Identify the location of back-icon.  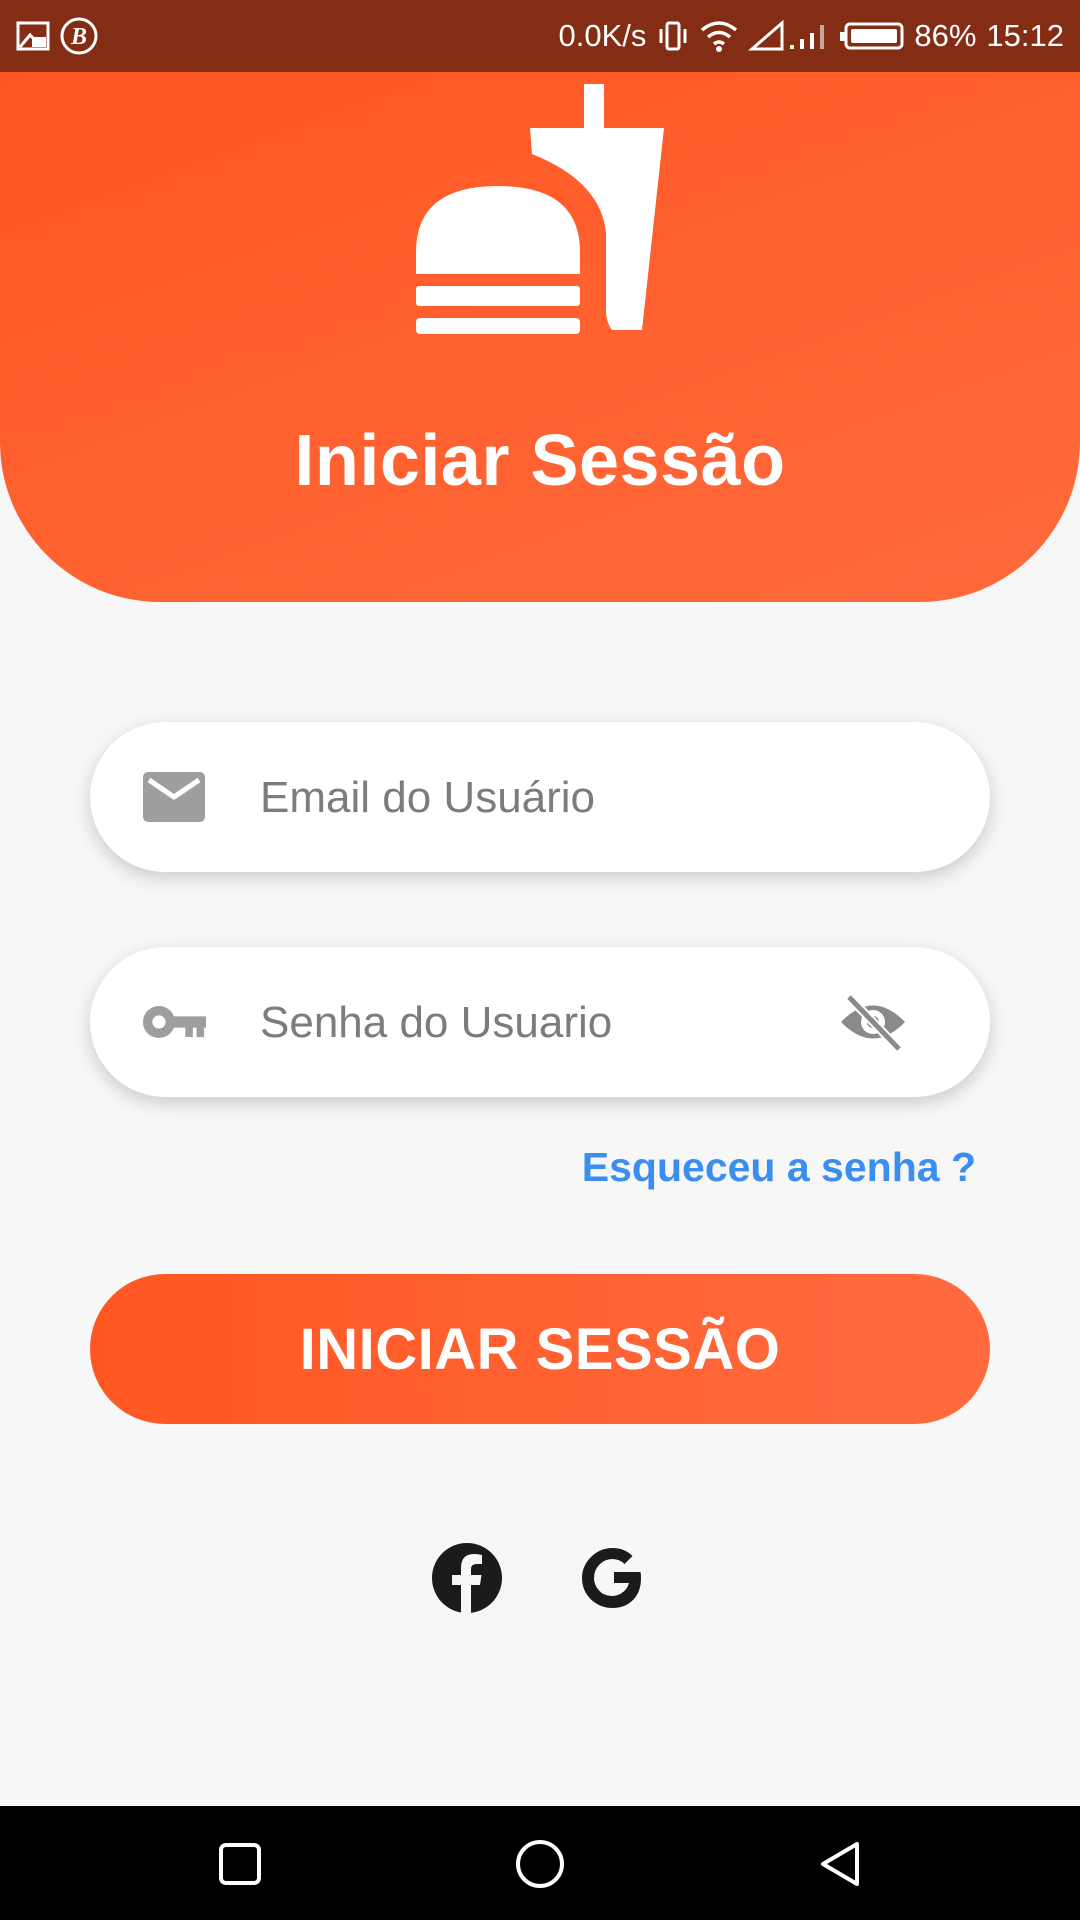
(840, 1864).